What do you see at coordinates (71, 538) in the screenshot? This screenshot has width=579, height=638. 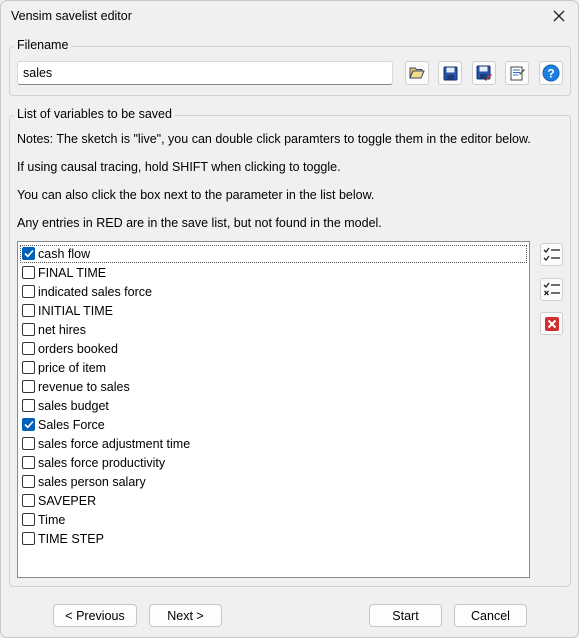 I see `list-item-label: TIME STEP` at bounding box center [71, 538].